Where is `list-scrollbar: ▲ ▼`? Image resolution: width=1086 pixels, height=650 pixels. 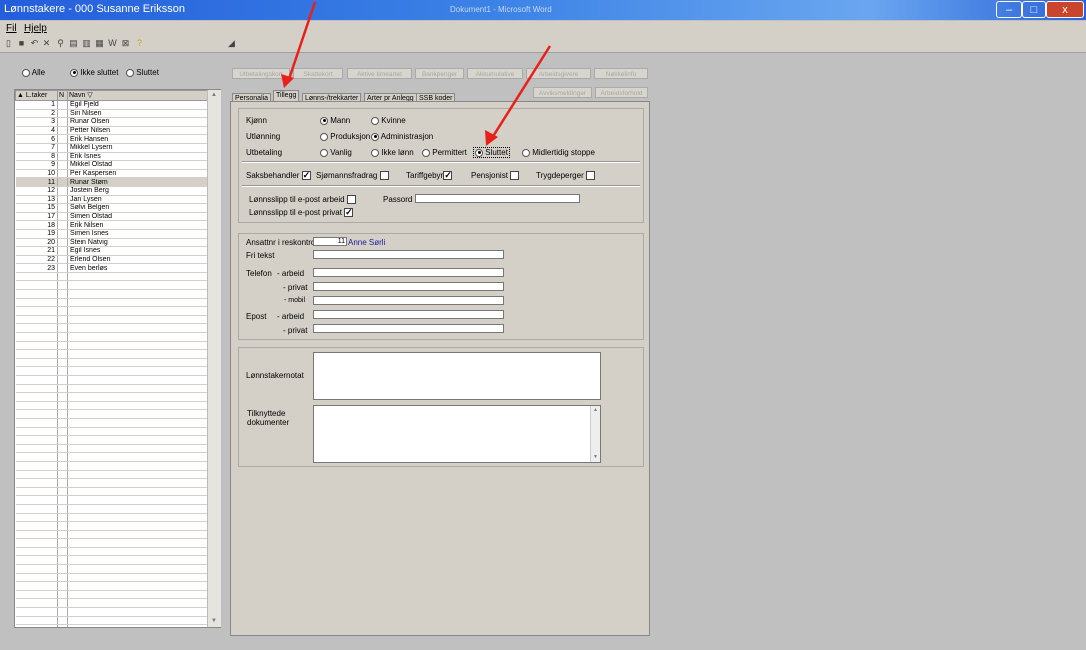 list-scrollbar: ▲ ▼ is located at coordinates (214, 358).